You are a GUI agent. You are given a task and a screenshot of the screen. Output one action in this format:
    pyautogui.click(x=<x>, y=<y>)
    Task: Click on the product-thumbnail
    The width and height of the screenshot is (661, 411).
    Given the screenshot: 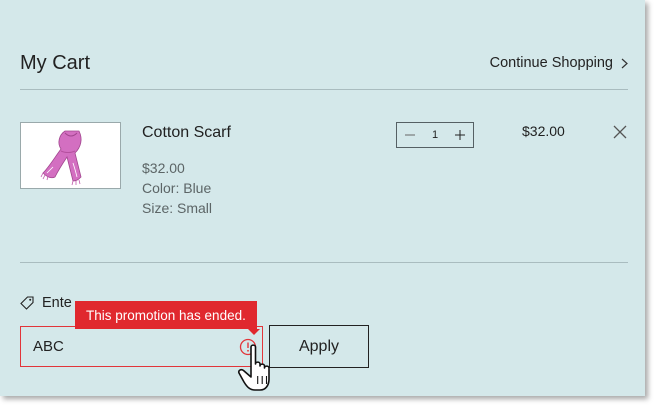 What is the action you would take?
    pyautogui.click(x=70, y=155)
    